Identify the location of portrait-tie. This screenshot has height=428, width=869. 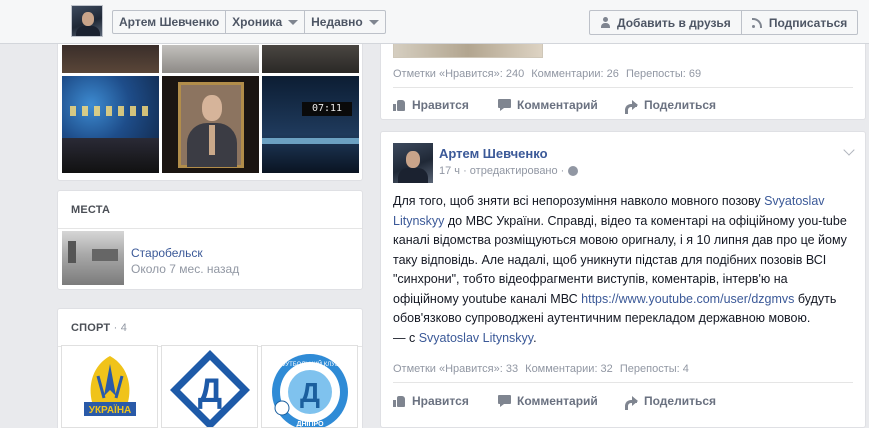
(212, 140).